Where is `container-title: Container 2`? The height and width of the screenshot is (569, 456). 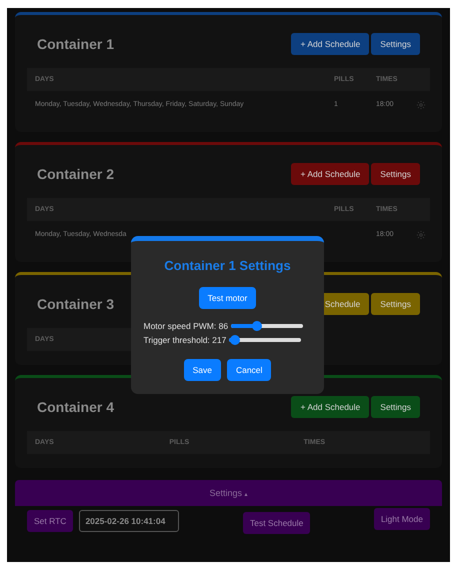
container-title: Container 2 is located at coordinates (75, 174).